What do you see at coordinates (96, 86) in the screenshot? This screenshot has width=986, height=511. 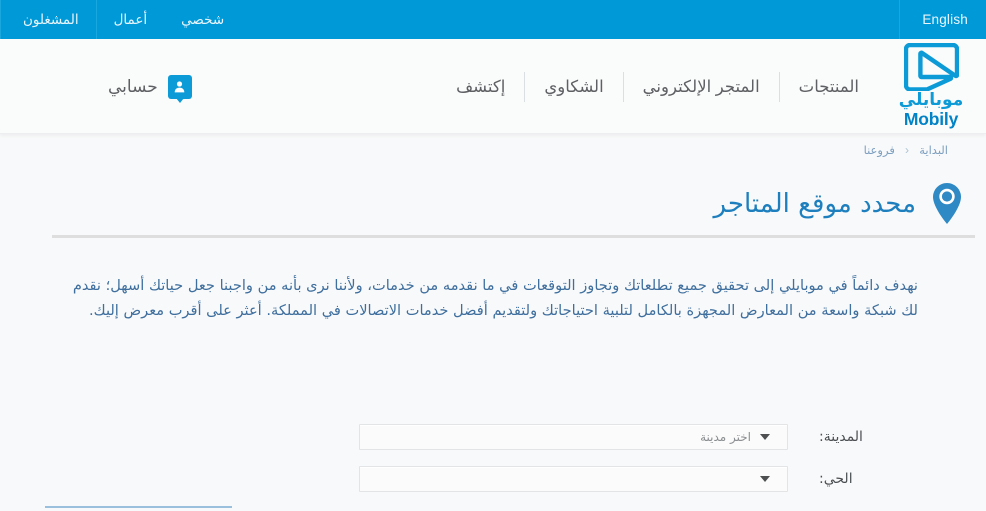 I see `my-account-link: حسابي` at bounding box center [96, 86].